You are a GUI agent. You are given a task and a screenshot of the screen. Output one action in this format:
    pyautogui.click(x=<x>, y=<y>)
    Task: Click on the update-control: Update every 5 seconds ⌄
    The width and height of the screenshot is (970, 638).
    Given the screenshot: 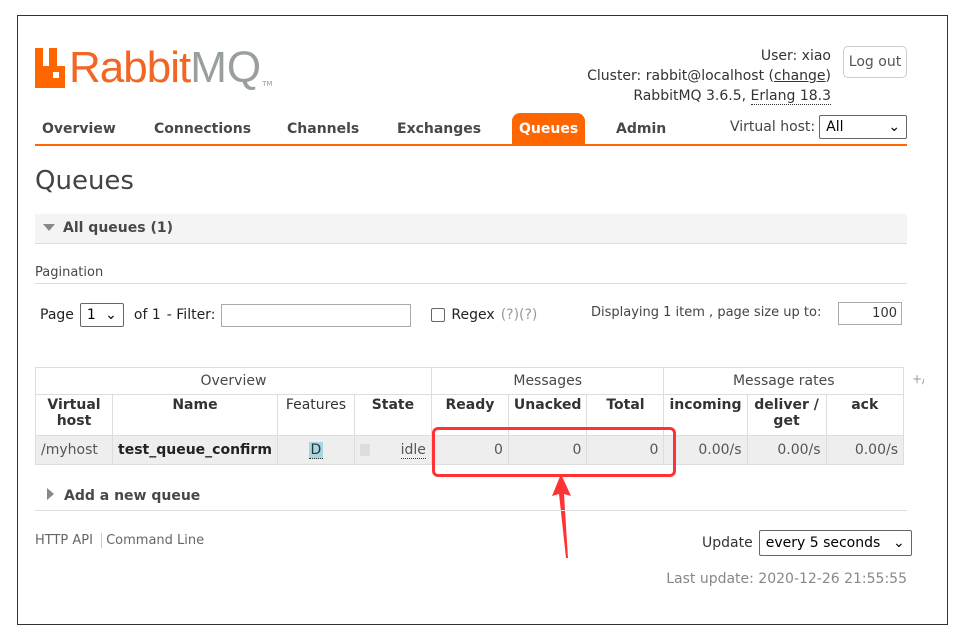 What is the action you would take?
    pyautogui.click(x=807, y=543)
    